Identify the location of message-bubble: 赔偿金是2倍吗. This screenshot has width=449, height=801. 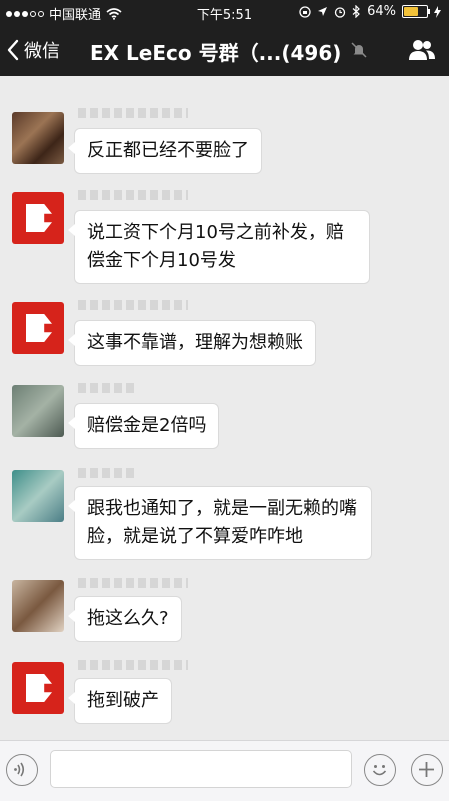
(143, 426).